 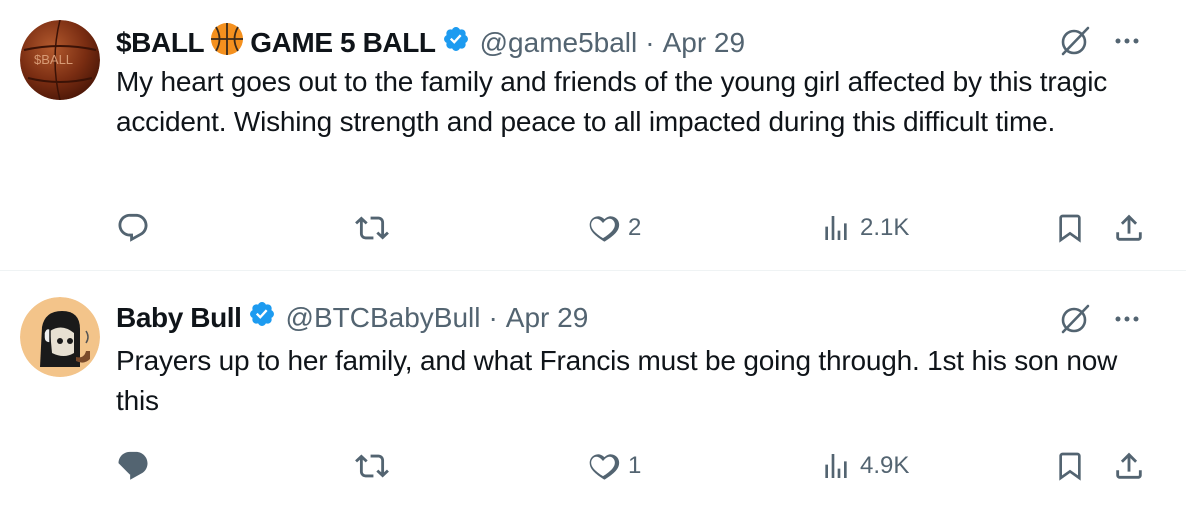 I want to click on divider, so click(x=593, y=270).